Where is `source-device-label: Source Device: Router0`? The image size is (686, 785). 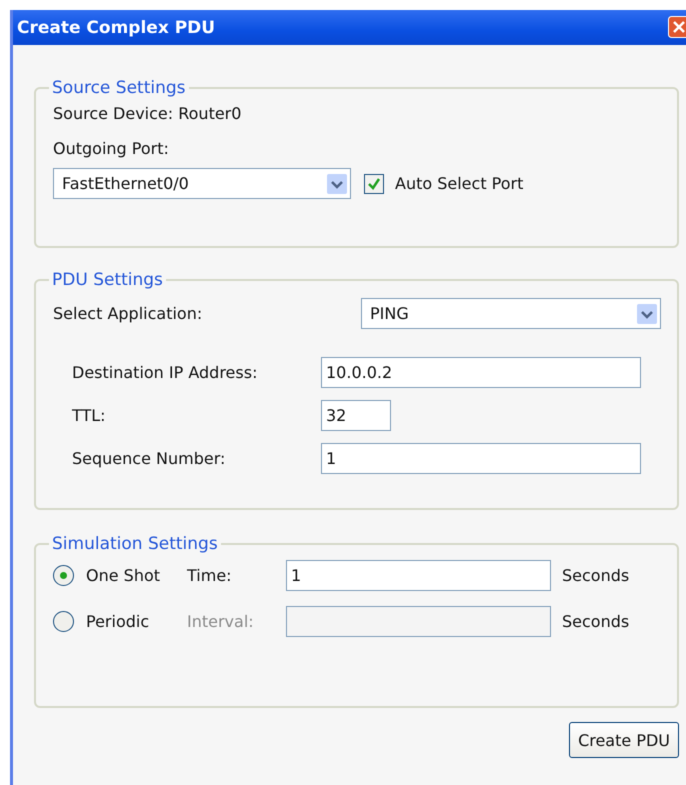
source-device-label: Source Device: Router0 is located at coordinates (147, 113).